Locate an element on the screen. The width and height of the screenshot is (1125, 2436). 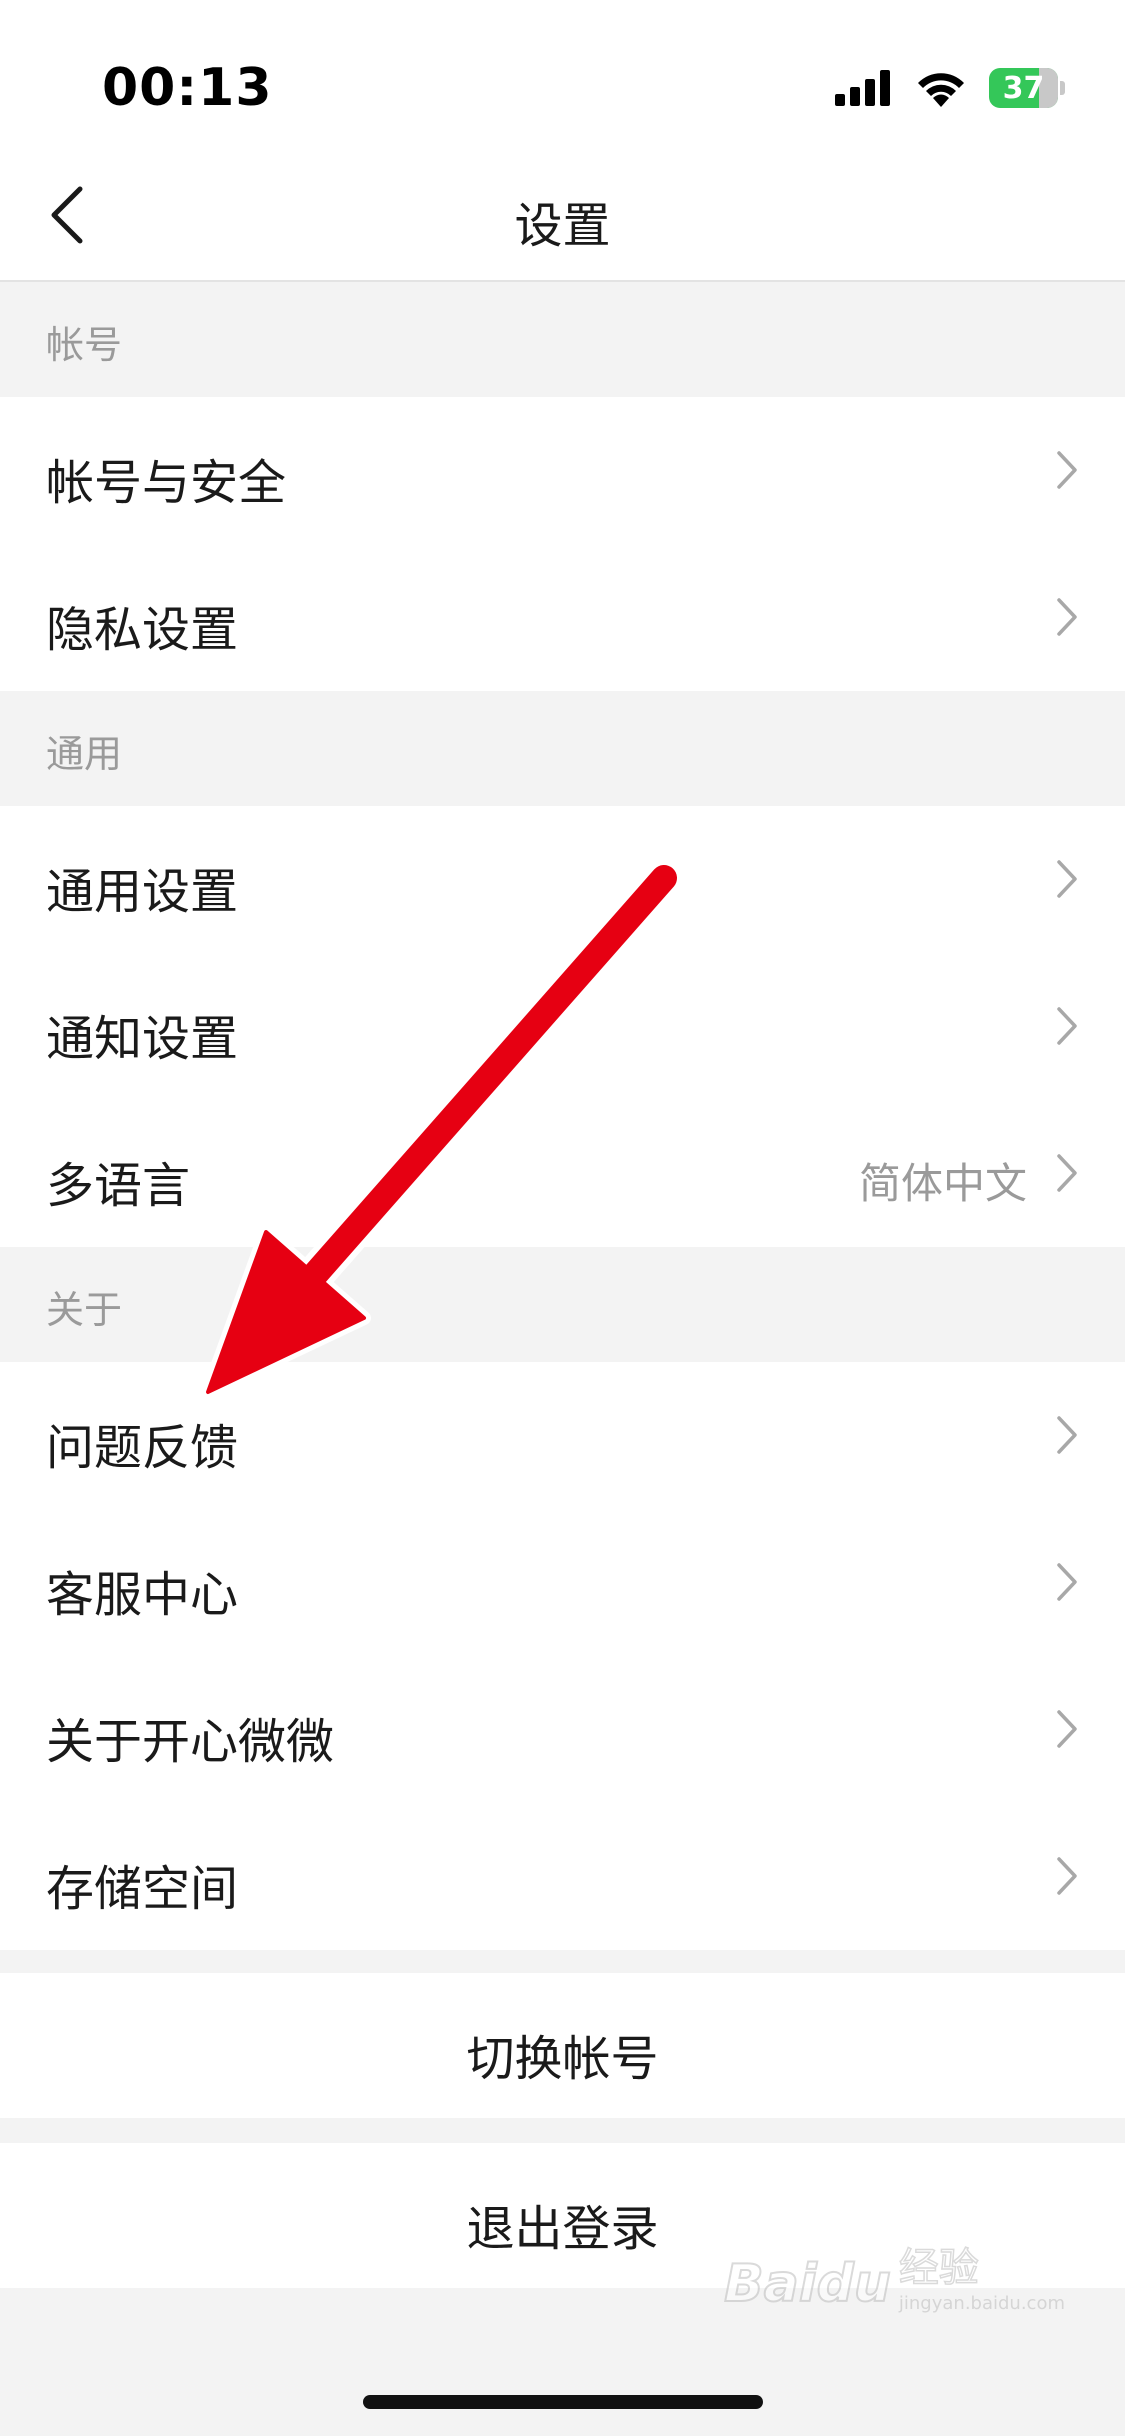
row-label: 关于开心微微 is located at coordinates (190, 1742).